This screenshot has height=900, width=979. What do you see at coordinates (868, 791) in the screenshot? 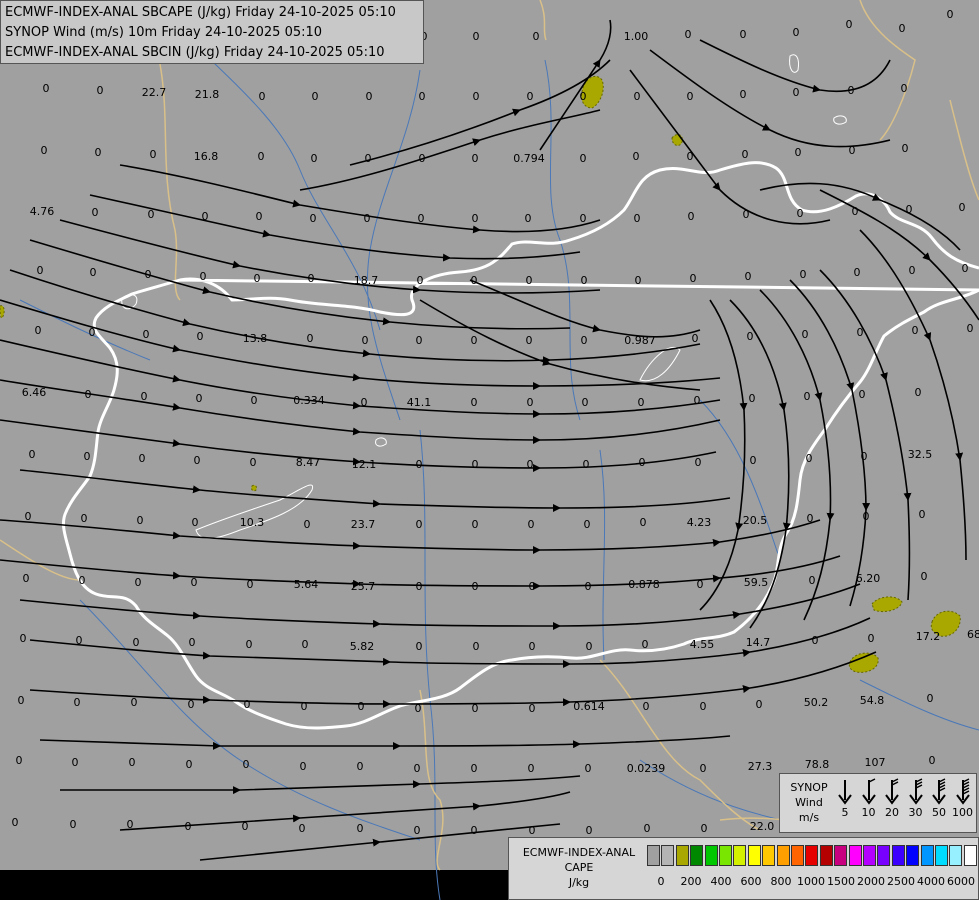
I see `wind-arrow-icon` at bounding box center [868, 791].